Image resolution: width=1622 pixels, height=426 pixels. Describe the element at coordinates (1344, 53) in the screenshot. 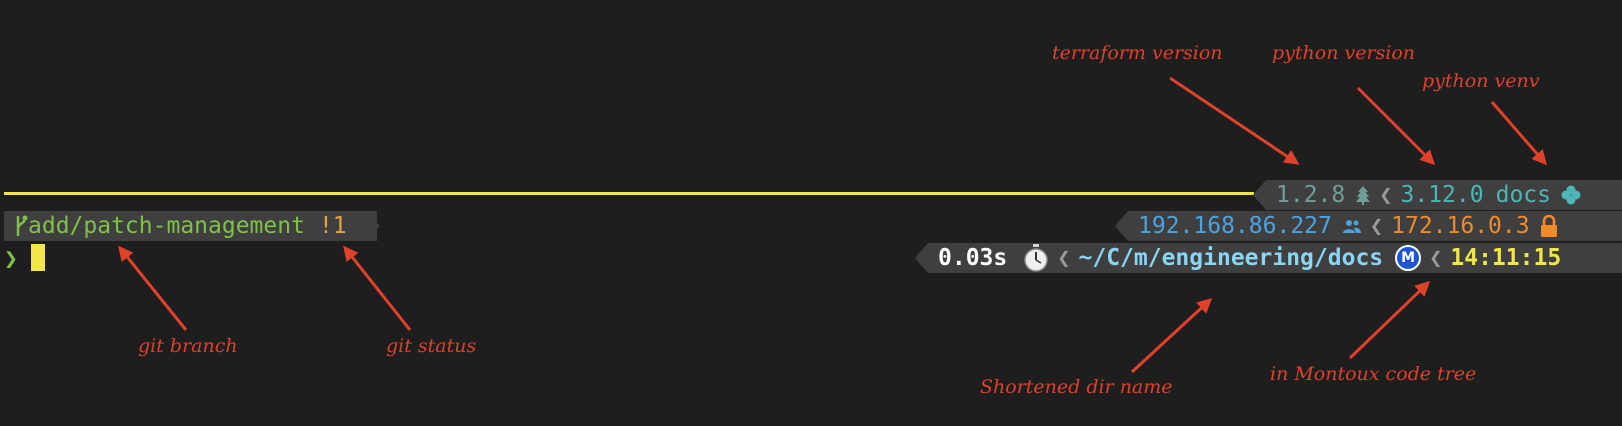

I see `annotation-python-version: python version` at that location.